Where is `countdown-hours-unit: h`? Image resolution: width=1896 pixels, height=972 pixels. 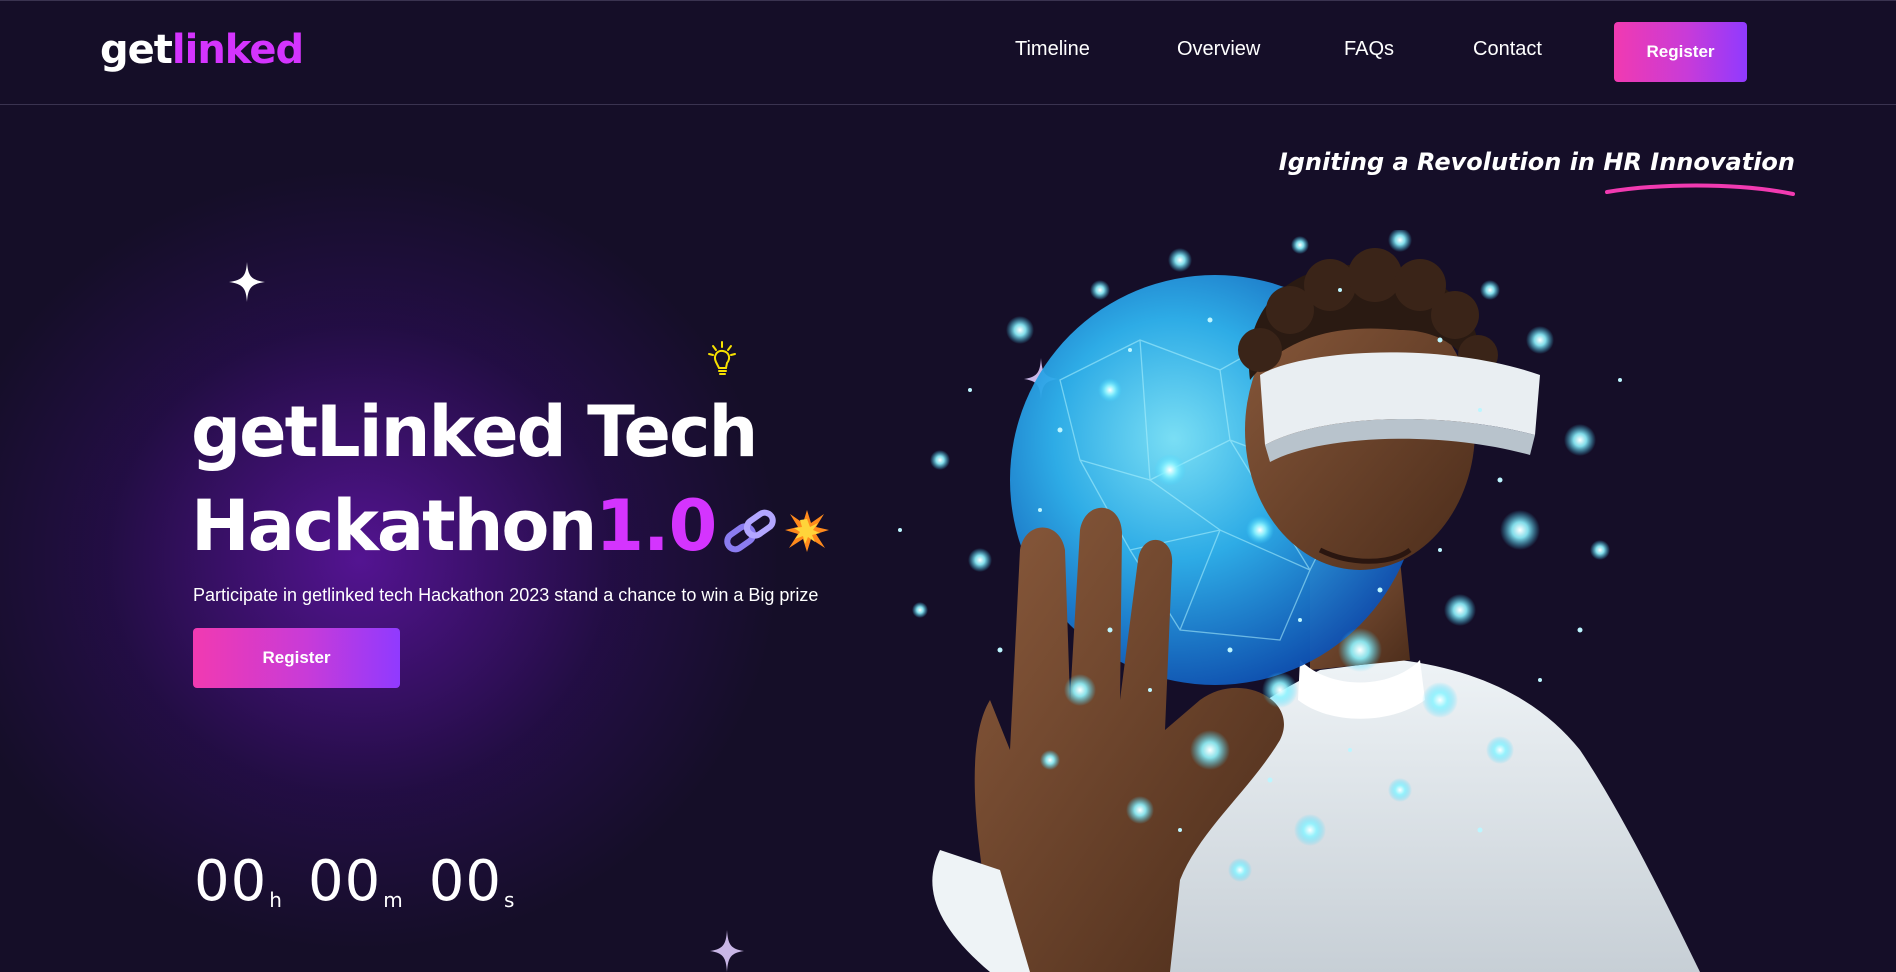
countdown-hours-unit: h is located at coordinates (275, 900).